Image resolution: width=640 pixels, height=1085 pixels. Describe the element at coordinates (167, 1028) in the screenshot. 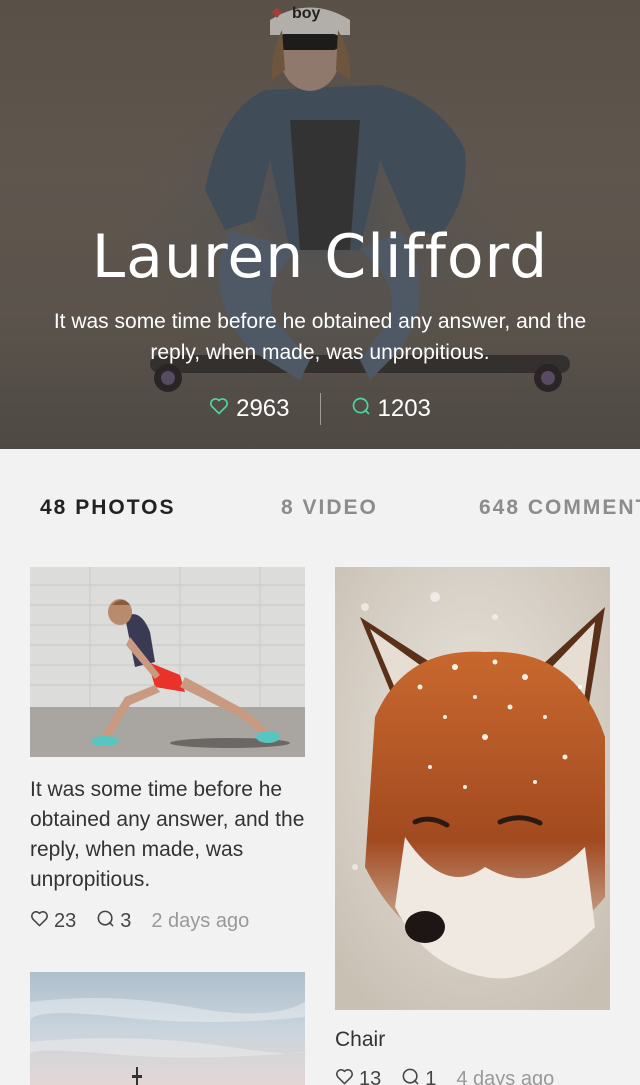

I see `sky-tower-photo` at that location.